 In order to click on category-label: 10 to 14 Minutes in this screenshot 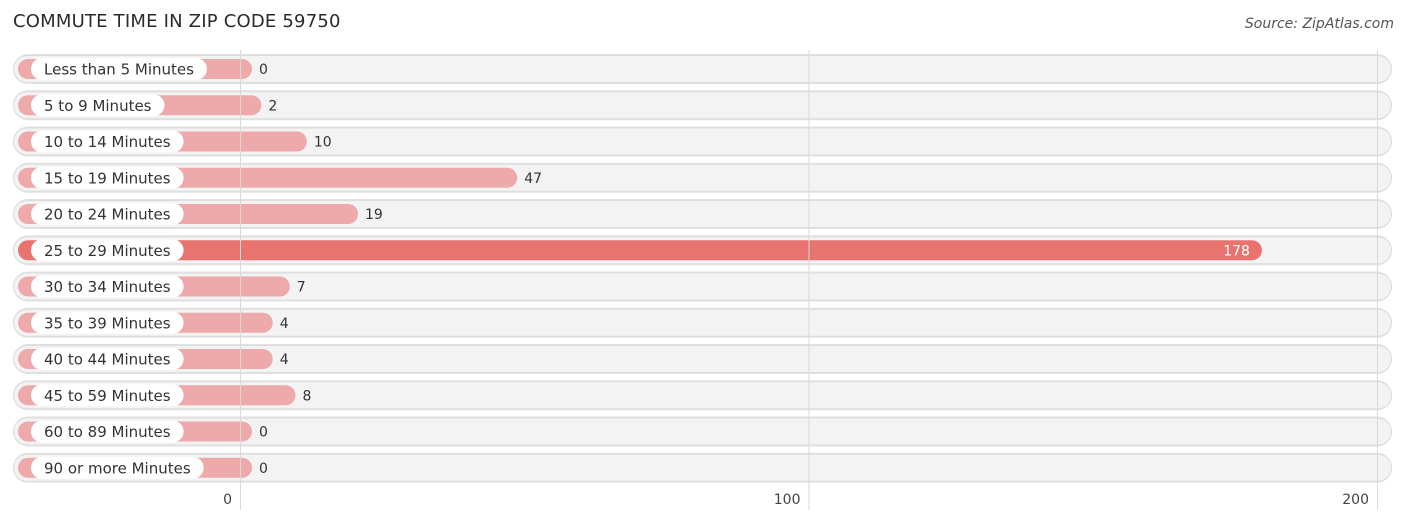, I will do `click(107, 142)`.